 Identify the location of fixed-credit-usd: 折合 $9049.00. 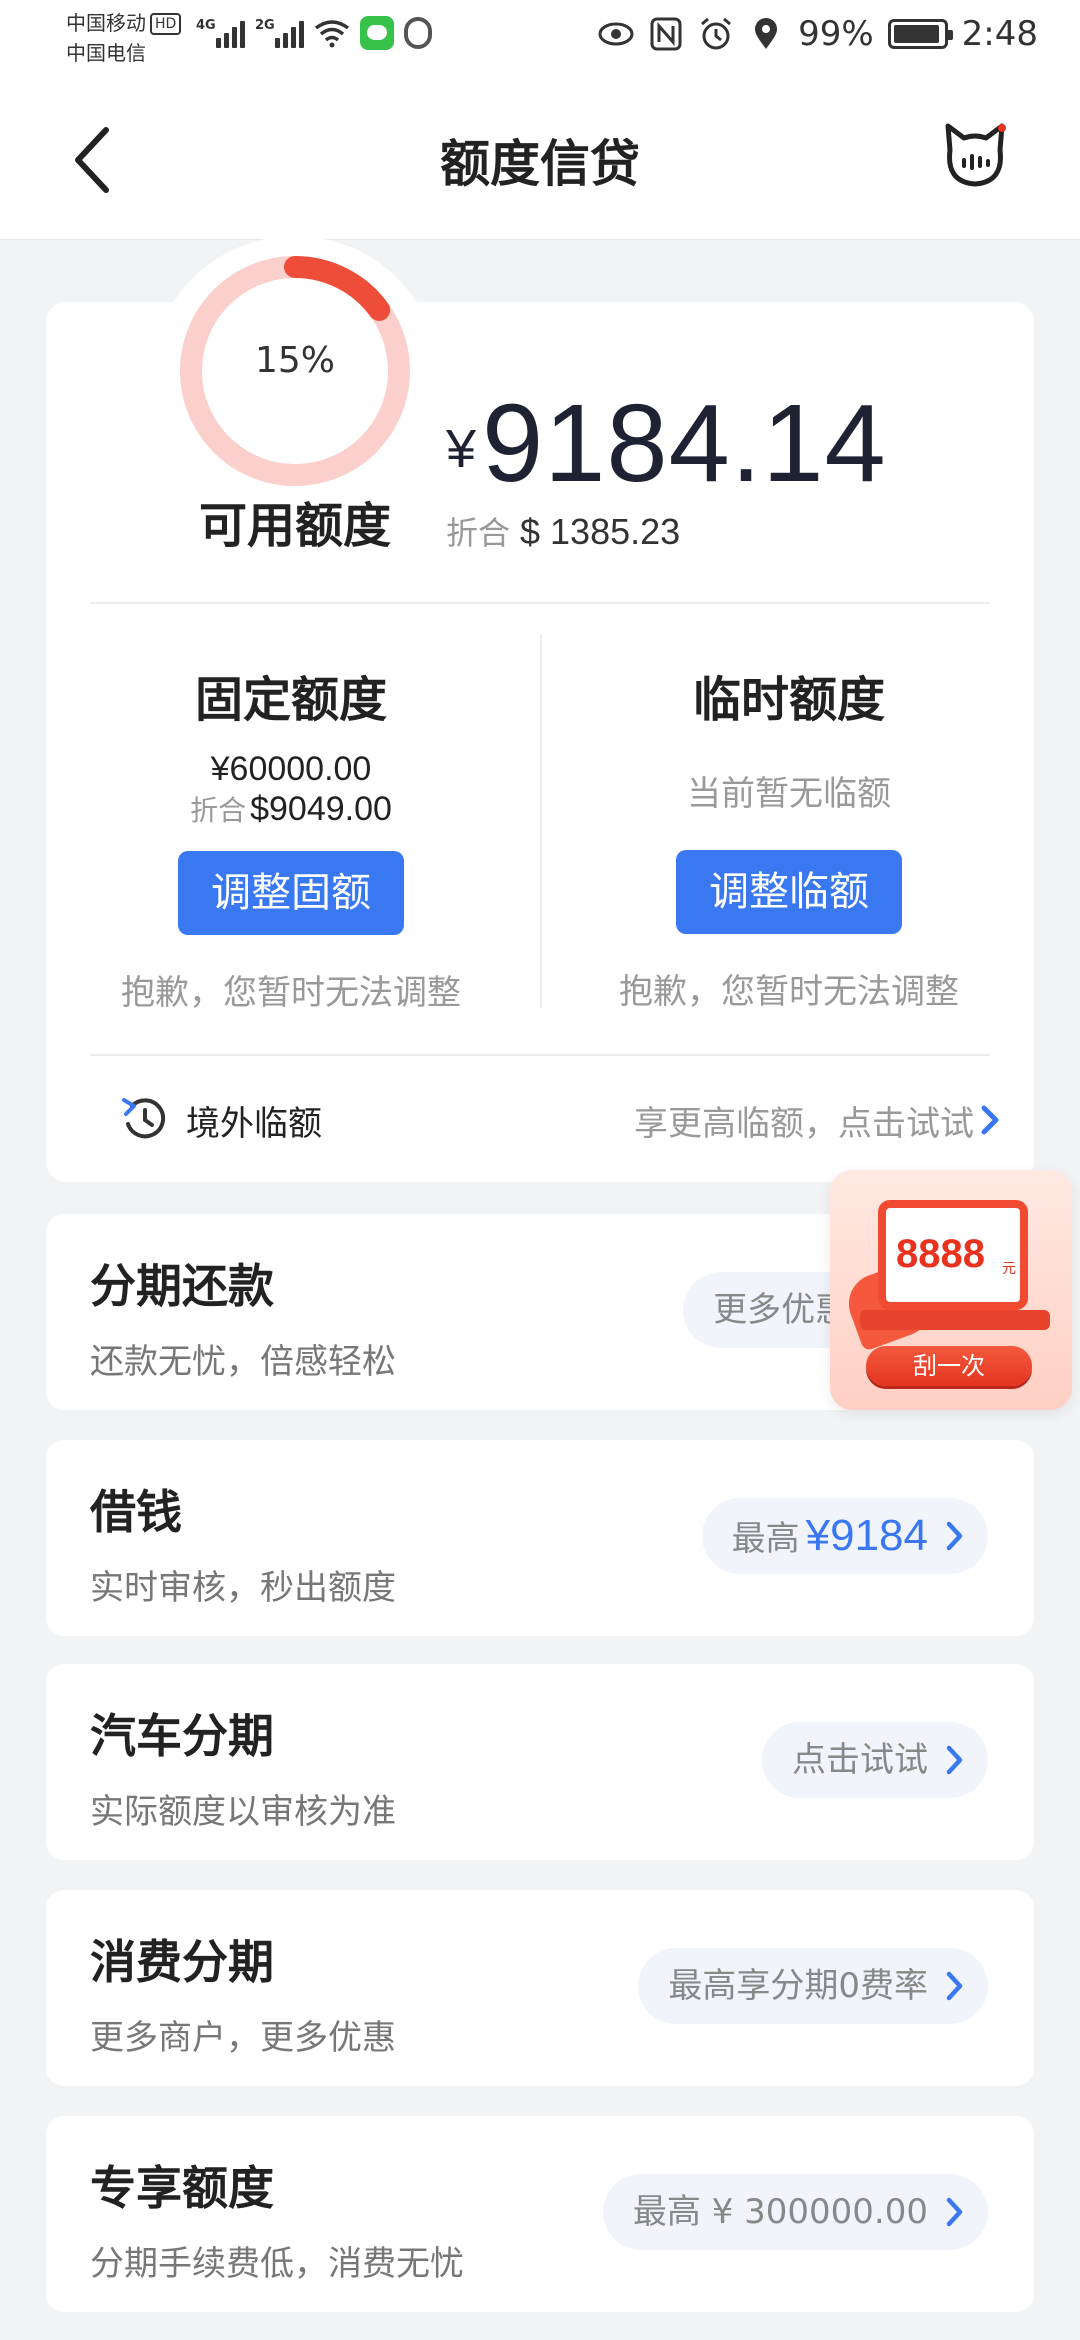
(291, 809).